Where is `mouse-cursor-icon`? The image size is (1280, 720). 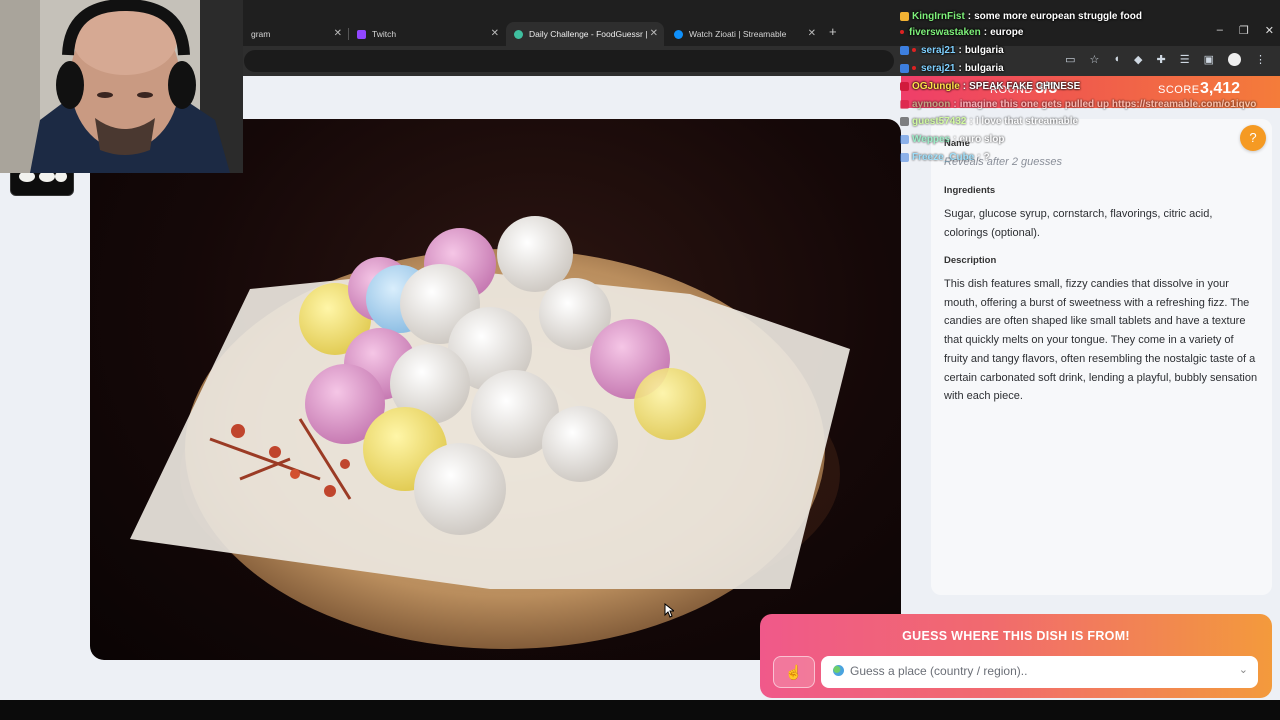 mouse-cursor-icon is located at coordinates (669, 610).